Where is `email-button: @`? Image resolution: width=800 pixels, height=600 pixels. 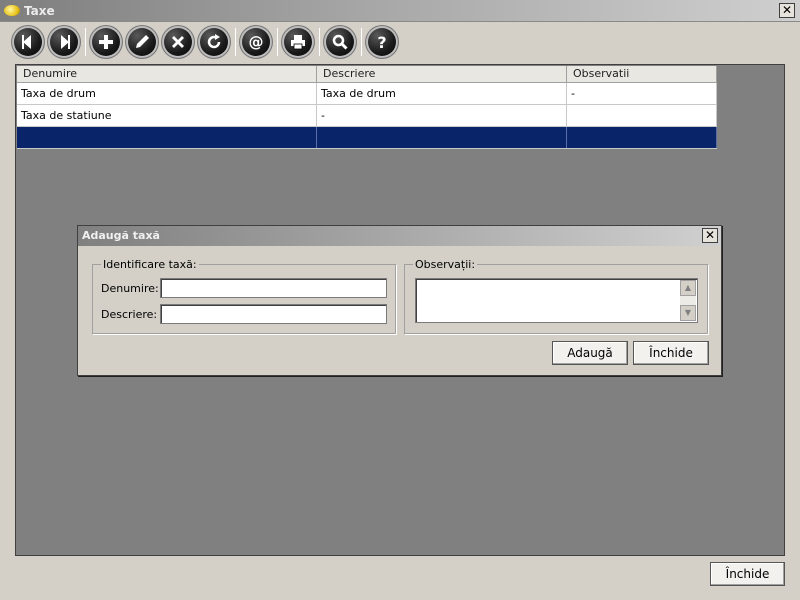
email-button: @ is located at coordinates (256, 42).